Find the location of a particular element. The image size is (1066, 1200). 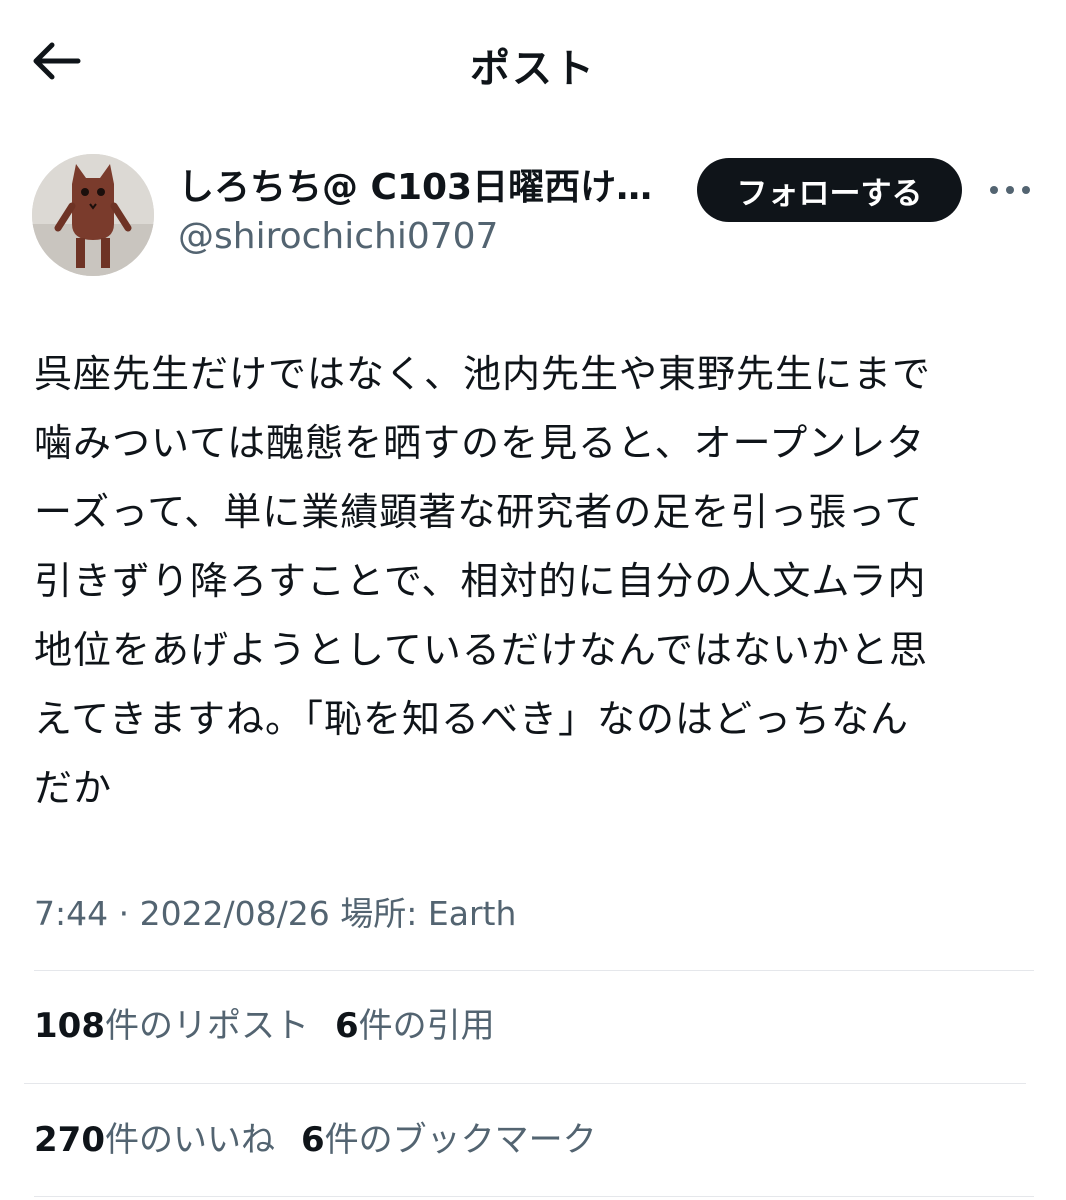

post-meta: 7:44 · 2022/08/26 場所: Earth is located at coordinates (275, 914).